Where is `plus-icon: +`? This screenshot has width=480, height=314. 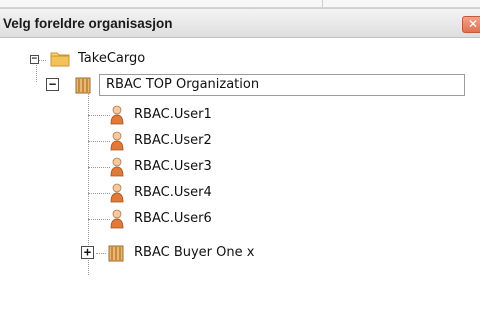
plus-icon: + is located at coordinates (87, 252).